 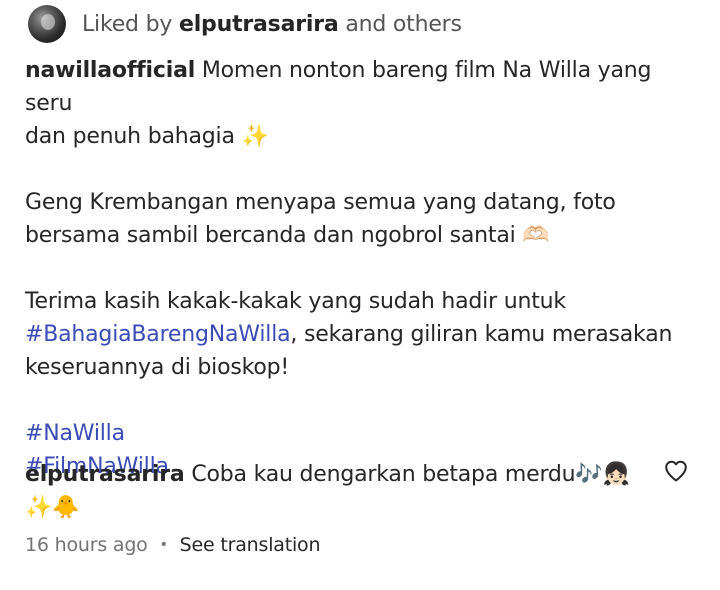 What do you see at coordinates (158, 334) in the screenshot?
I see `hashtag-link: #BahagiaBarengNaWilla` at bounding box center [158, 334].